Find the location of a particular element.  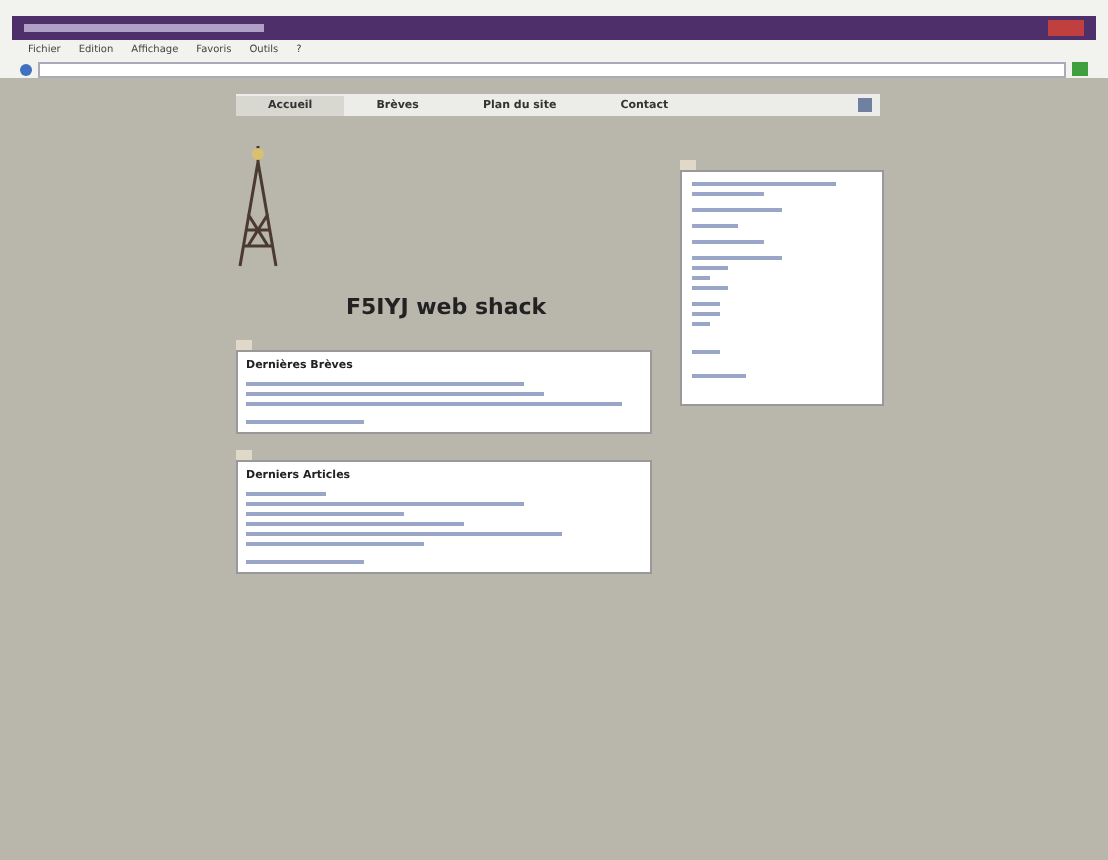

window-controls-icon is located at coordinates (1066, 28).